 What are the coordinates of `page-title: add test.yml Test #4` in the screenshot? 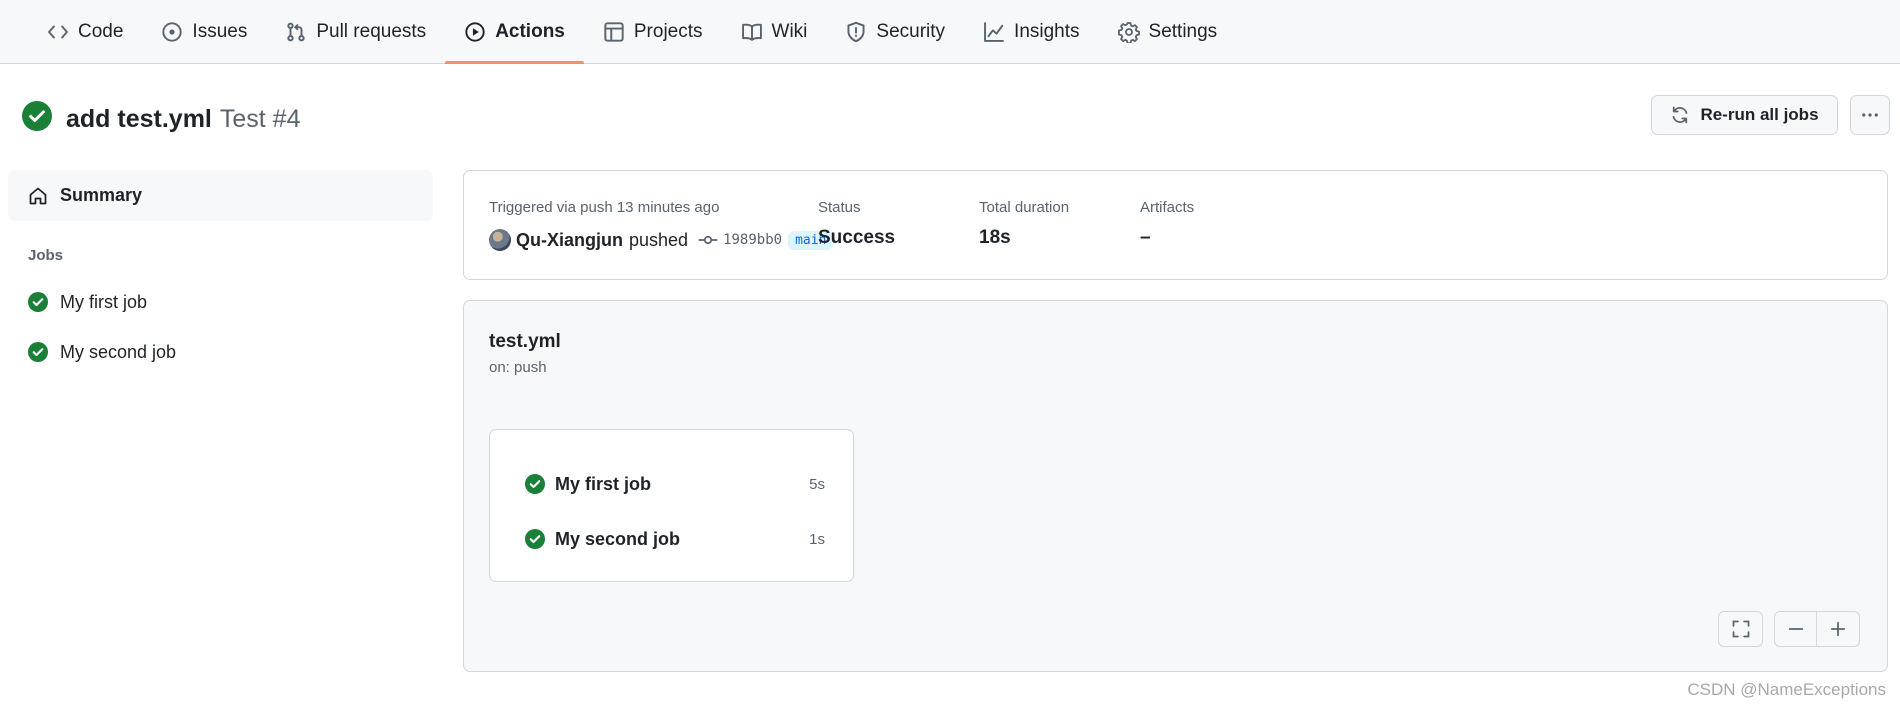 It's located at (183, 116).